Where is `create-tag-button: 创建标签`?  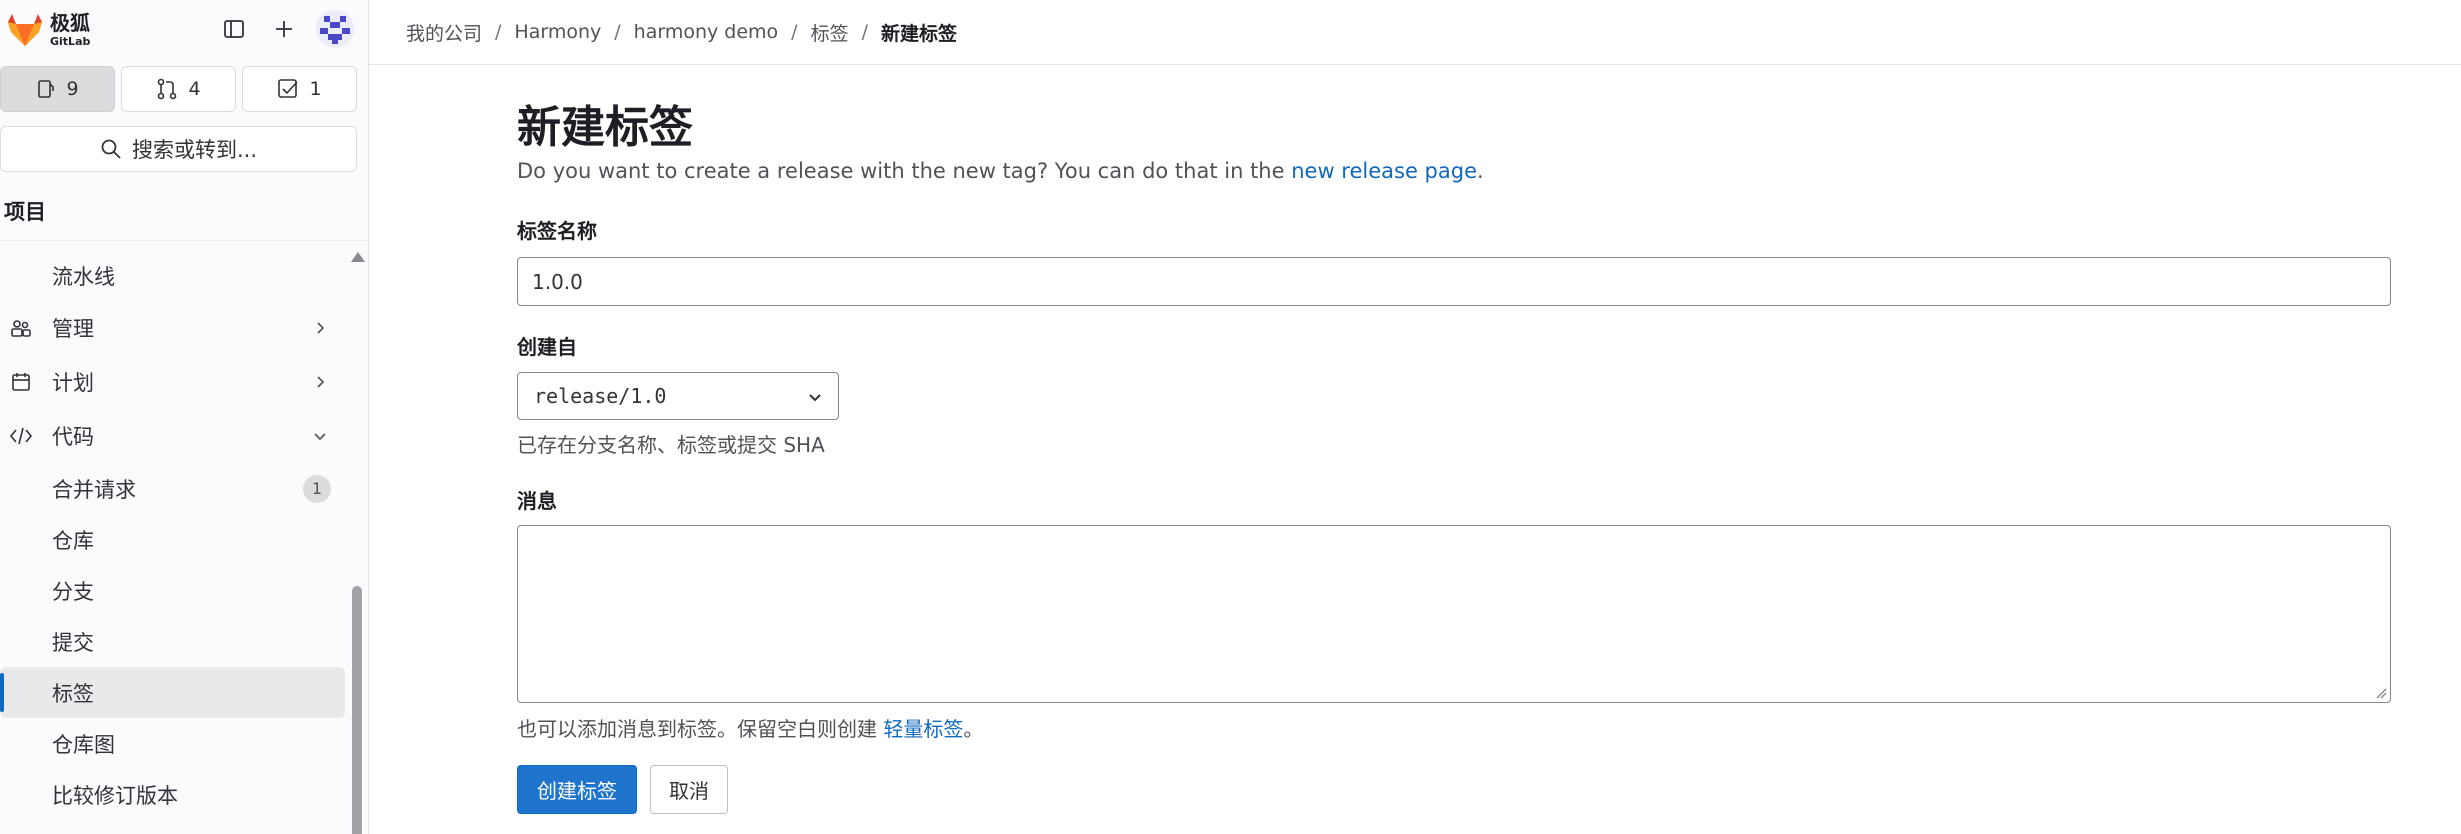
create-tag-button: 创建标签 is located at coordinates (577, 789).